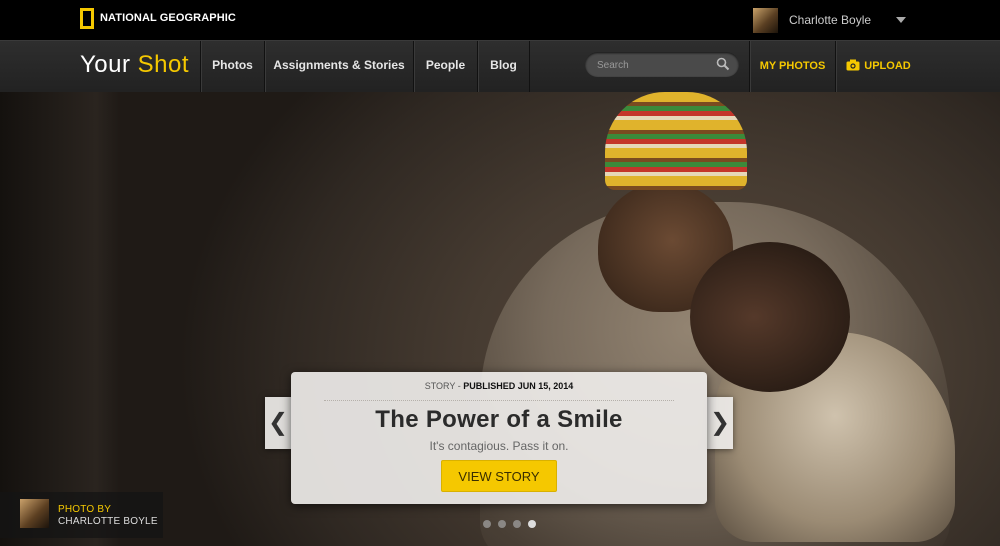  What do you see at coordinates (85, 509) in the screenshot?
I see `credit-label: PHOTO BY` at bounding box center [85, 509].